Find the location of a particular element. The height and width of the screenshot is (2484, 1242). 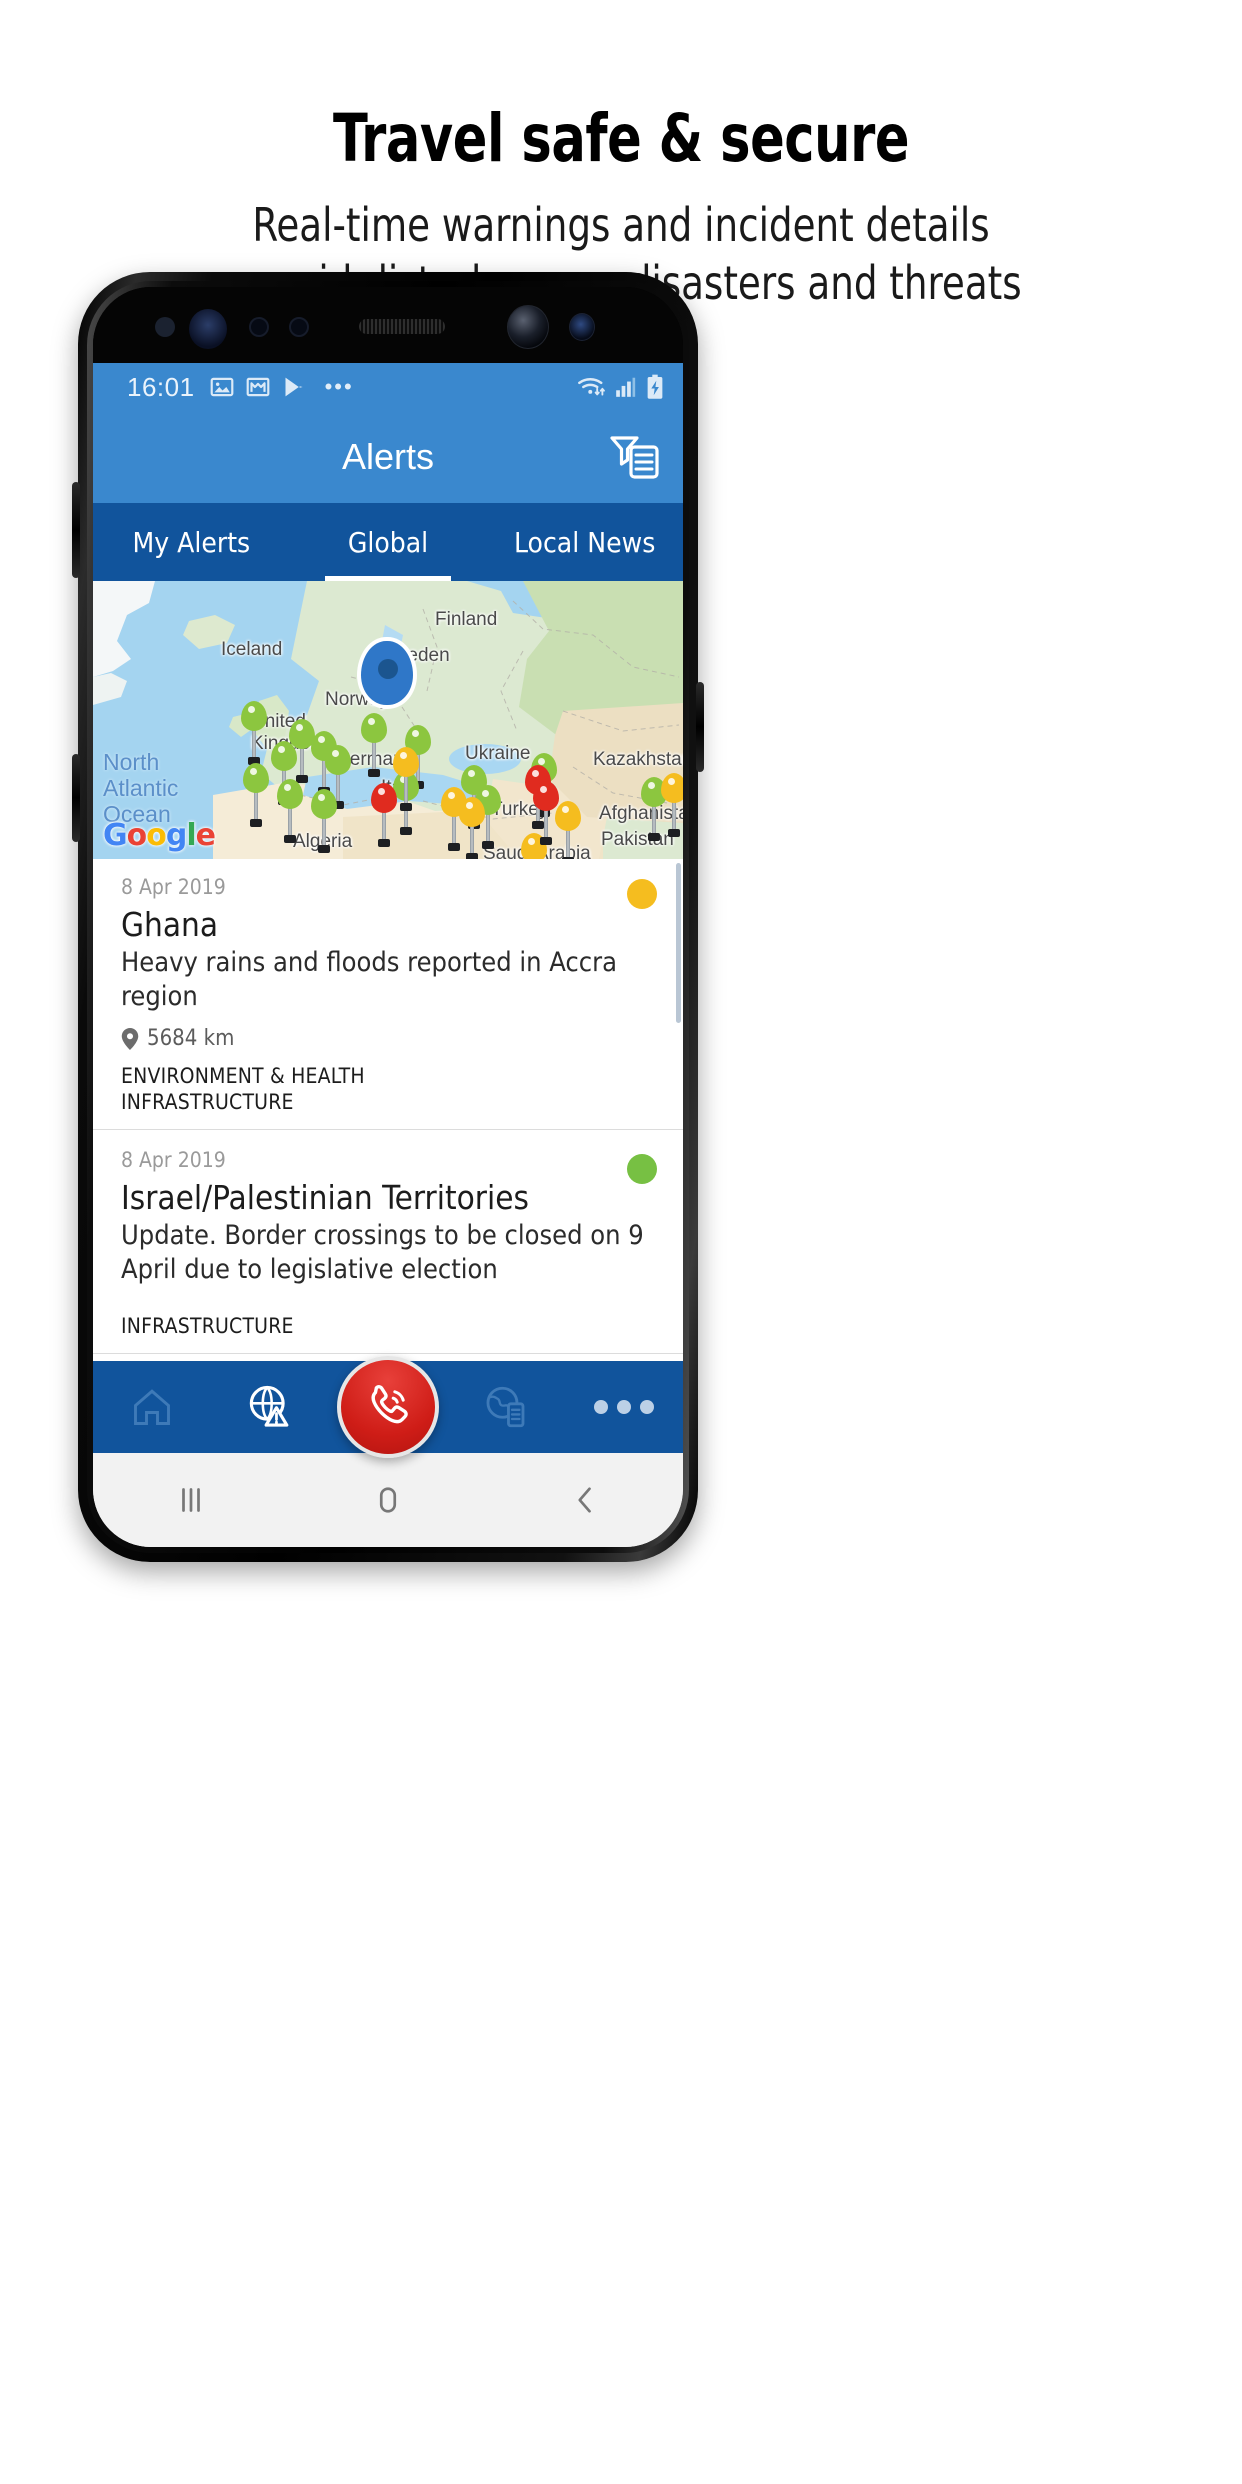

more-dots-icon is located at coordinates (624, 1407).